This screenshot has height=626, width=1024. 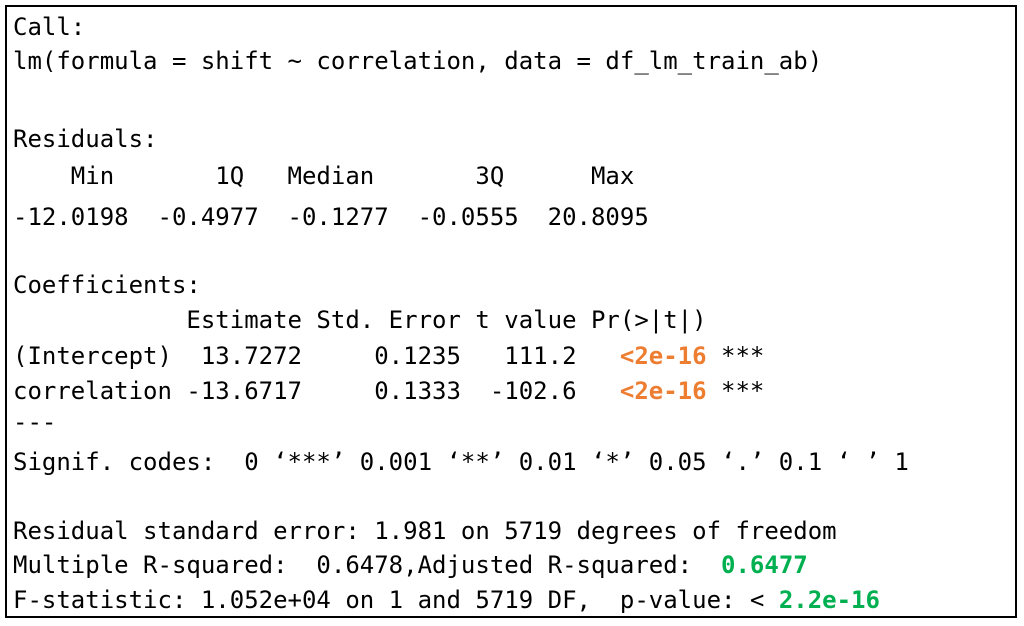 I want to click on coefficients-label: Coefficients:, so click(x=107, y=285).